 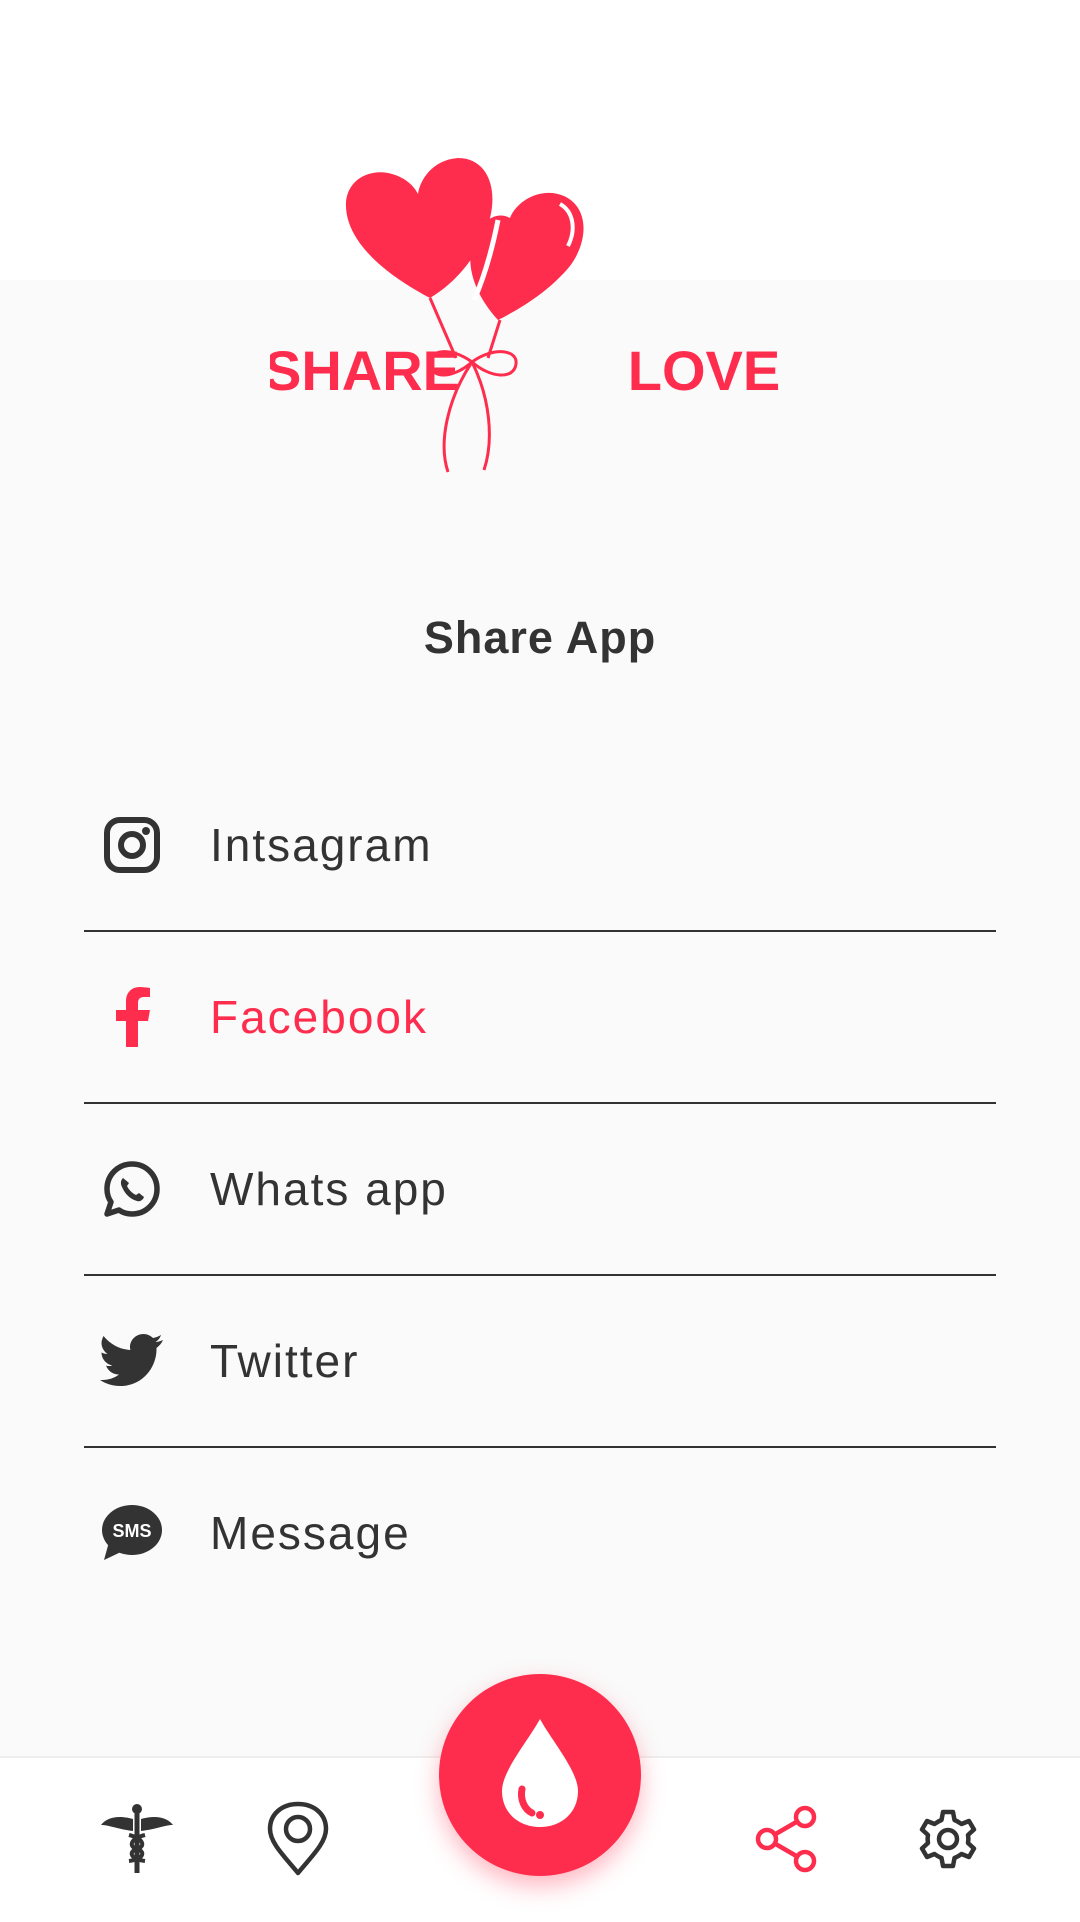 I want to click on donate-blood-fab, so click(x=540, y=1775).